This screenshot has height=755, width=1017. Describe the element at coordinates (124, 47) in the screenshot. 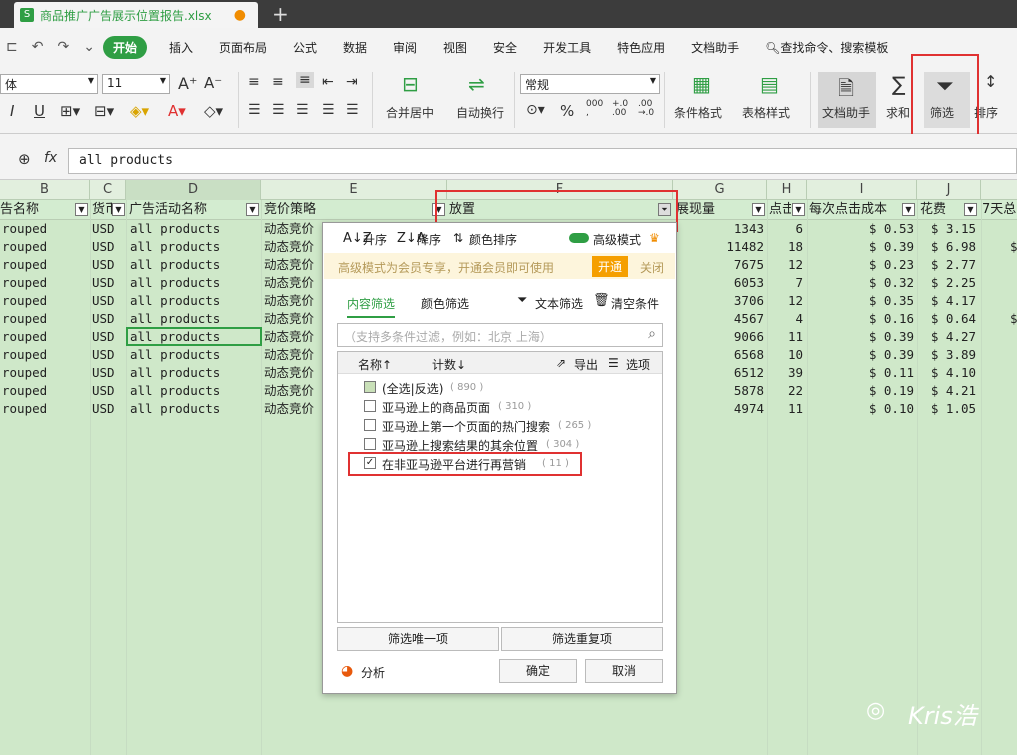

I see `tab-start: 开始` at that location.